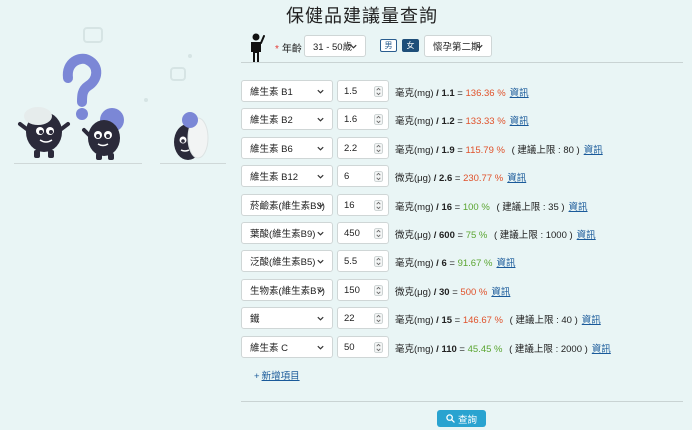 The height and width of the screenshot is (430, 692). I want to click on nutrient-select-value: 菸鹼素(維生素B3), so click(287, 206).